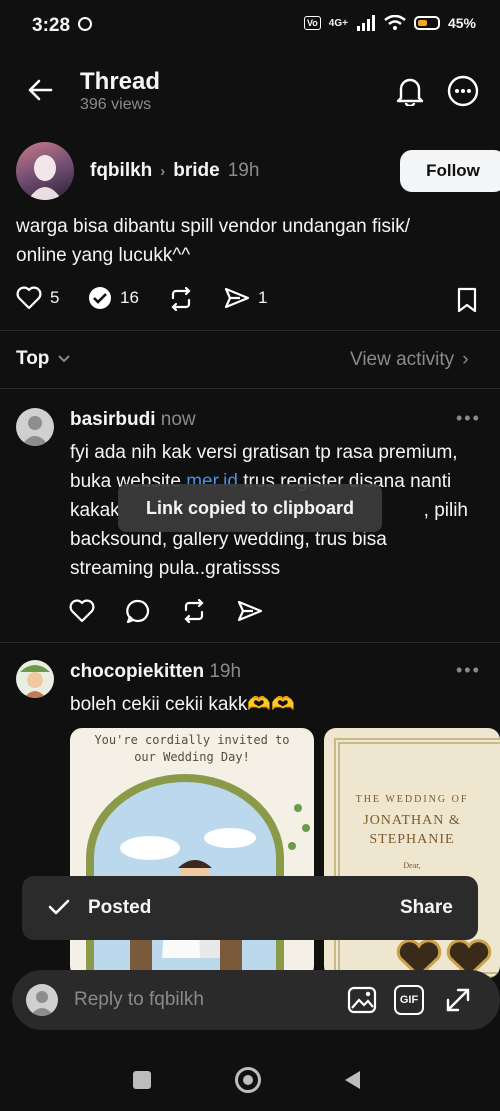 The height and width of the screenshot is (1111, 500). What do you see at coordinates (365, 23) in the screenshot?
I see `signal-icon` at bounding box center [365, 23].